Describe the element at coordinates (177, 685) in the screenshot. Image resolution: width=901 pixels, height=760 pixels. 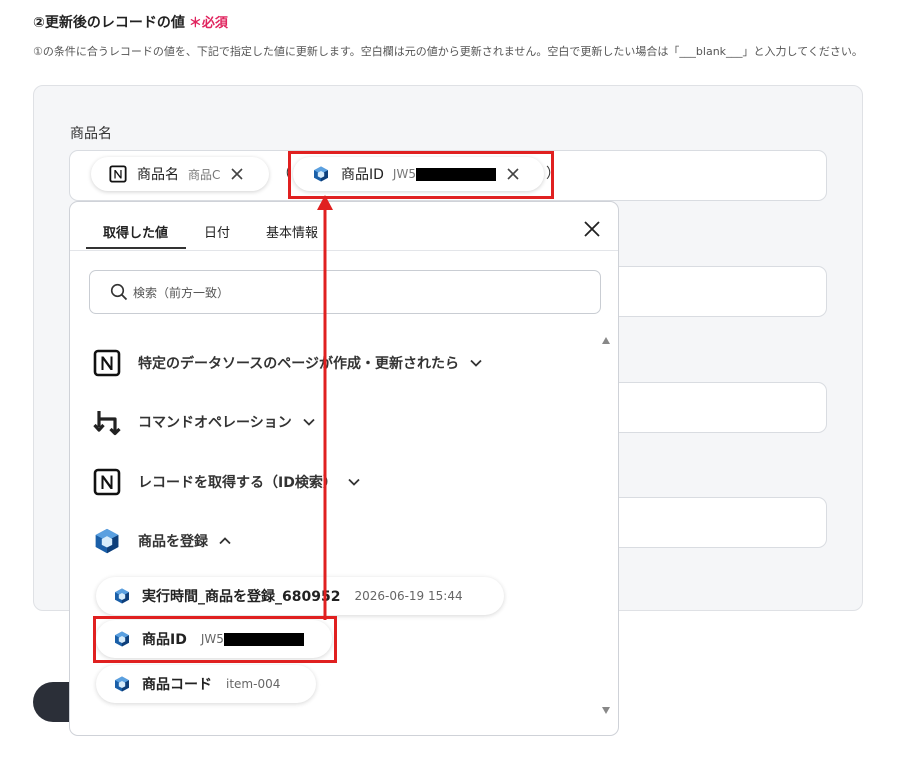
I see `option-name: 商品コード` at that location.